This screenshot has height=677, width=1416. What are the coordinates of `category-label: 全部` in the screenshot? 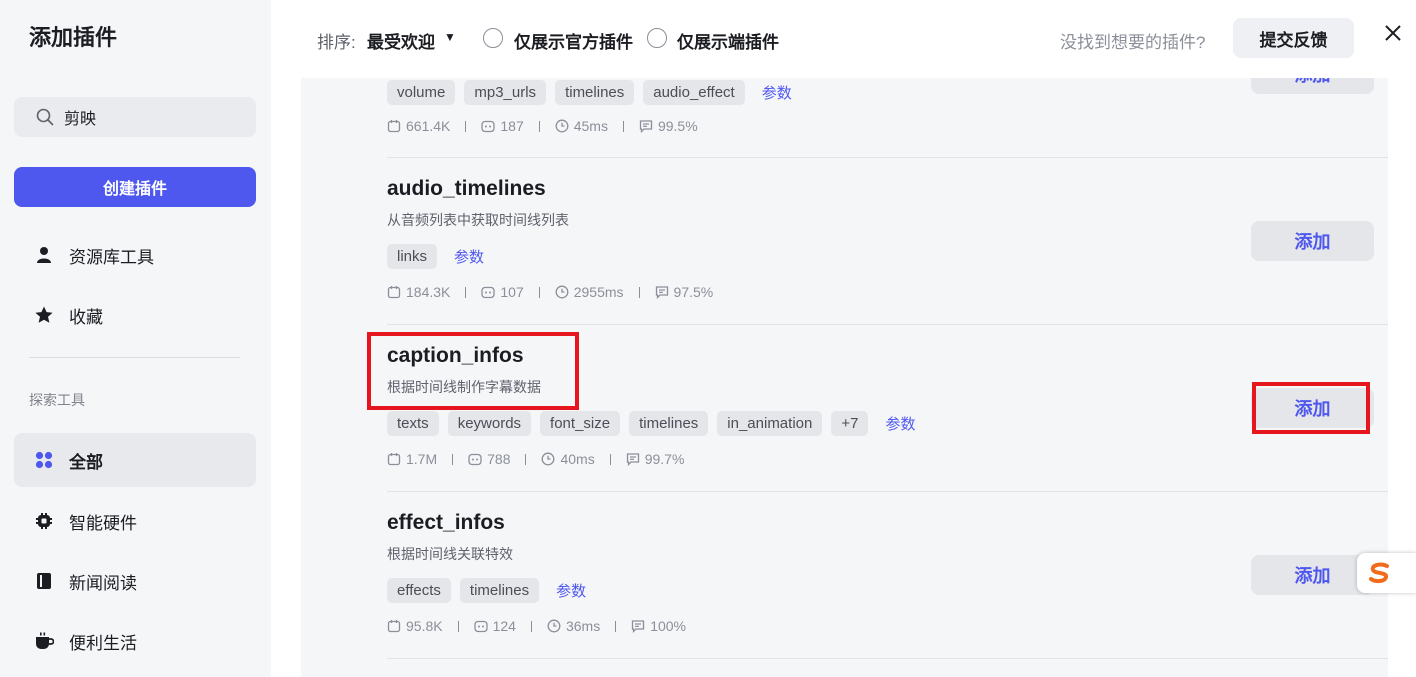 It's located at (86, 462).